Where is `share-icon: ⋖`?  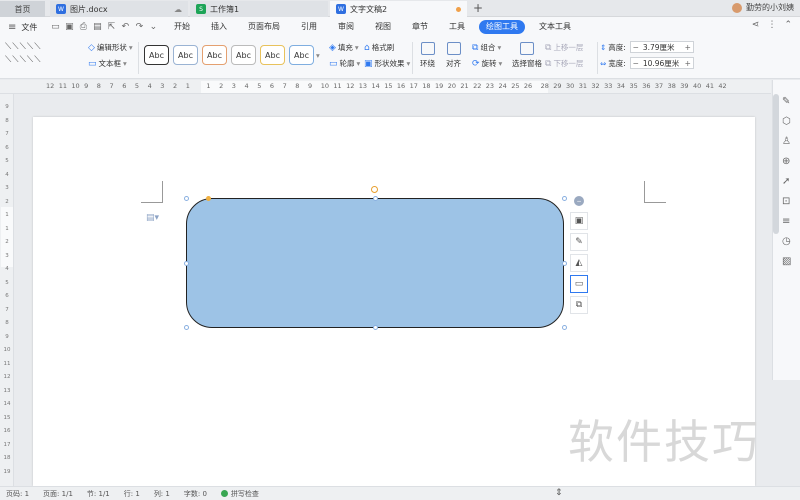
share-icon: ⋖ is located at coordinates (756, 25).